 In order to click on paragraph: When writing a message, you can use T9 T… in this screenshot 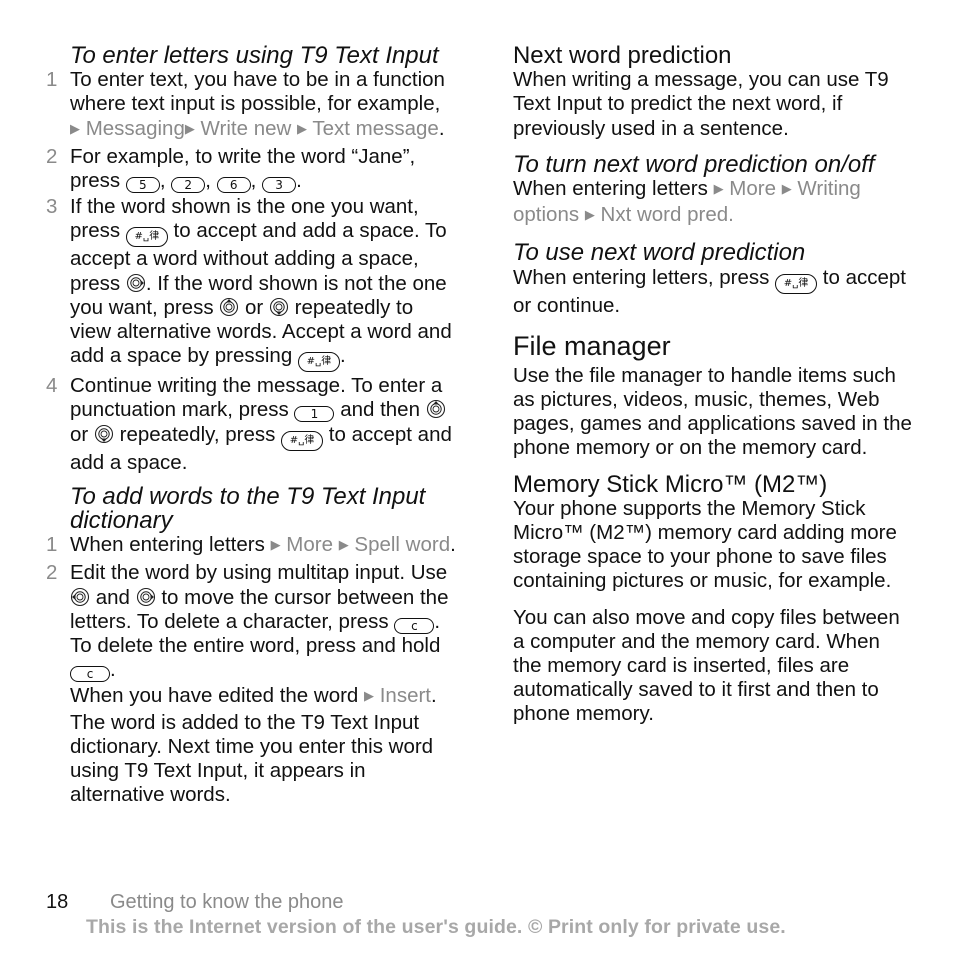, I will do `click(701, 104)`.